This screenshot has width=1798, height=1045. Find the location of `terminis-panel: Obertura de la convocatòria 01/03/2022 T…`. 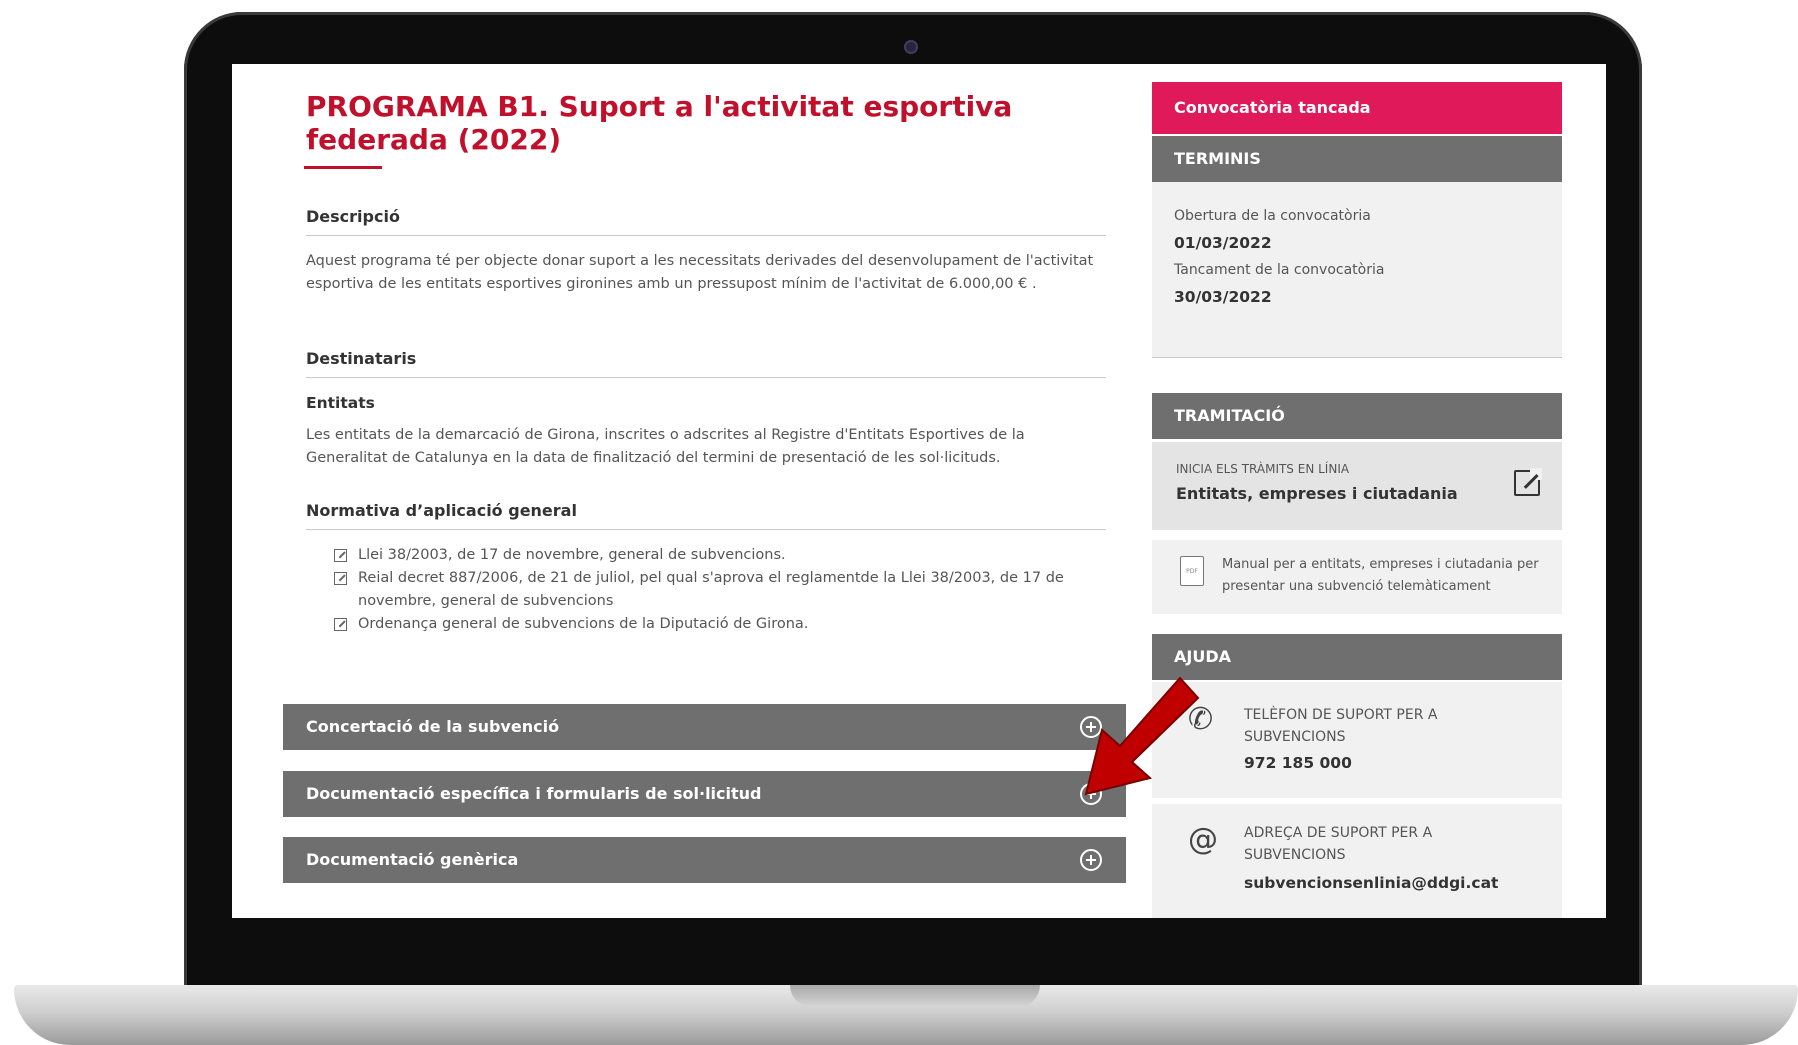

terminis-panel: Obertura de la convocatòria 01/03/2022 T… is located at coordinates (1357, 270).